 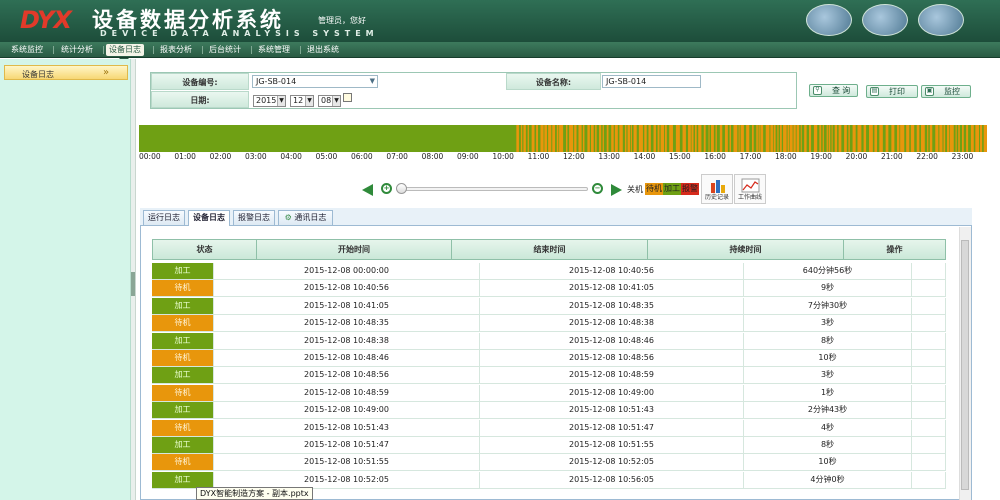 What do you see at coordinates (609, 156) in the screenshot?
I see `timeline-hour-label: 13:00` at bounding box center [609, 156].